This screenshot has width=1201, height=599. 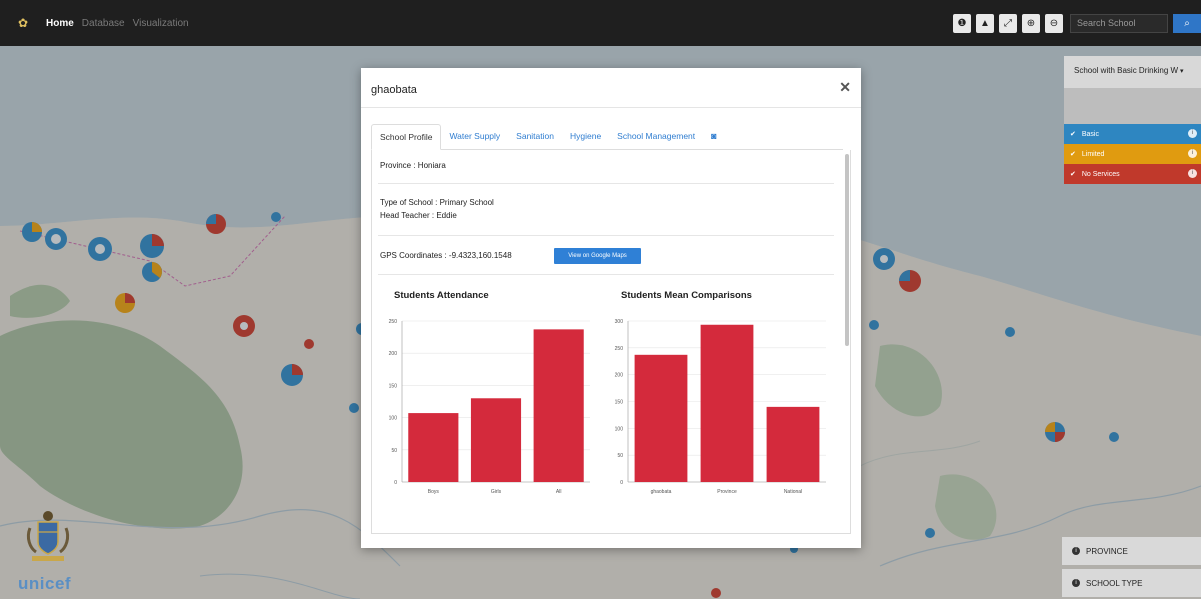 I want to click on legend-item-basic: ✔ Basic i, so click(x=1132, y=134).